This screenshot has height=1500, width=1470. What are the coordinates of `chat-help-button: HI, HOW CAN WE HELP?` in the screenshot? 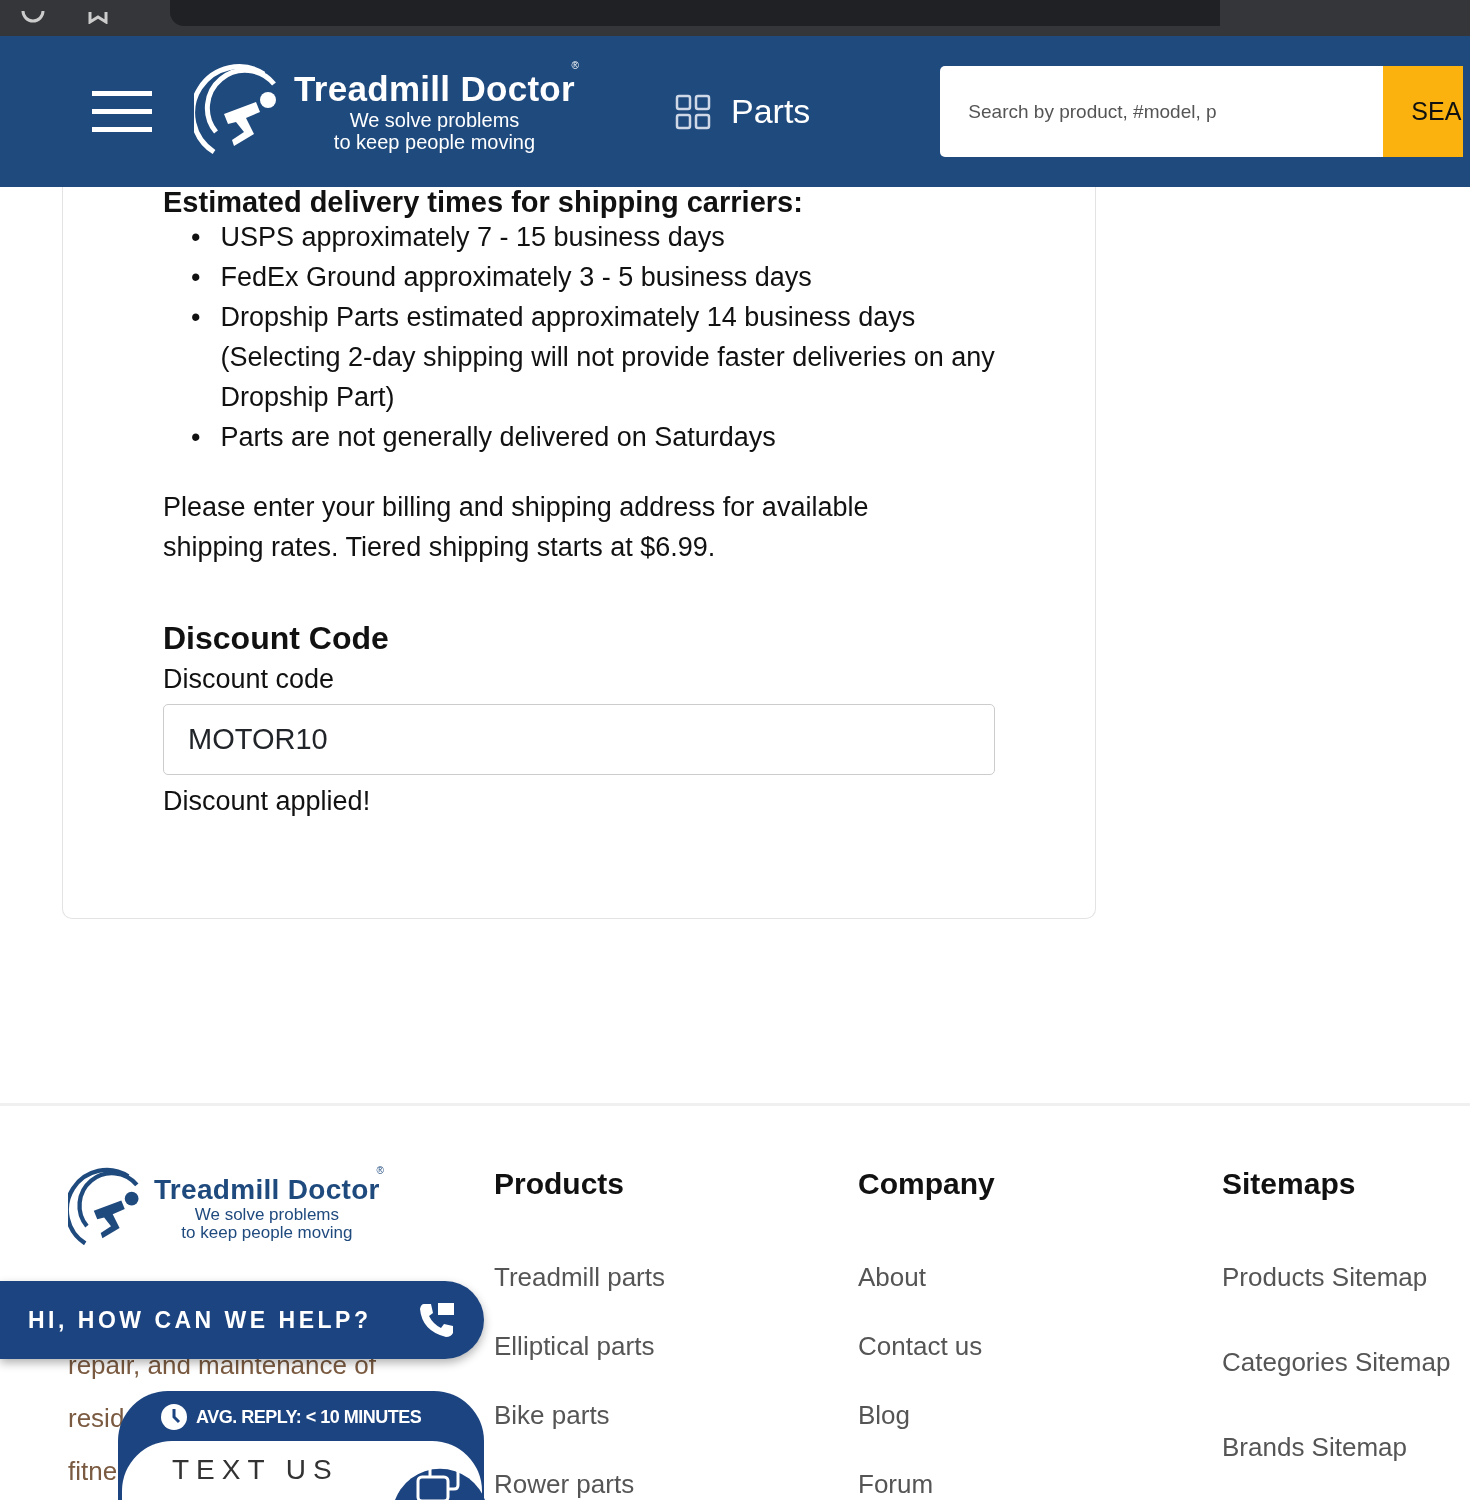 It's located at (242, 1320).